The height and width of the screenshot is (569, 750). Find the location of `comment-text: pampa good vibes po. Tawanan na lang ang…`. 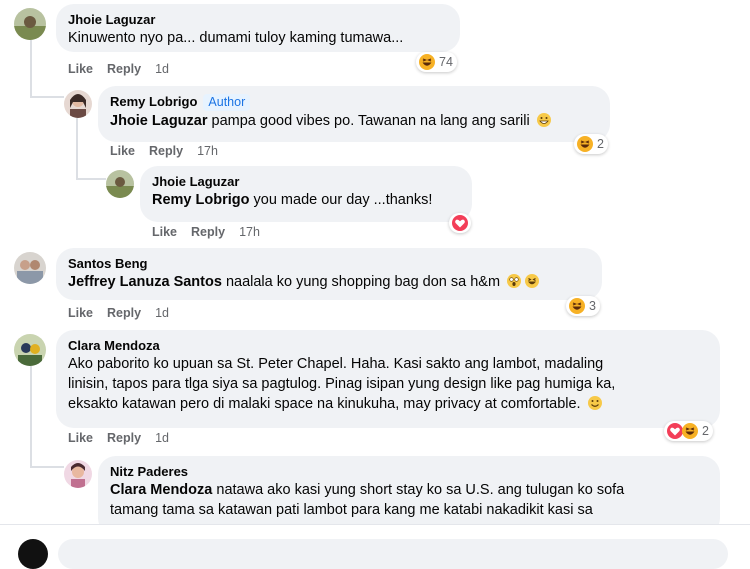

comment-text: pampa good vibes po. Tawanan na lang ang… is located at coordinates (370, 121).